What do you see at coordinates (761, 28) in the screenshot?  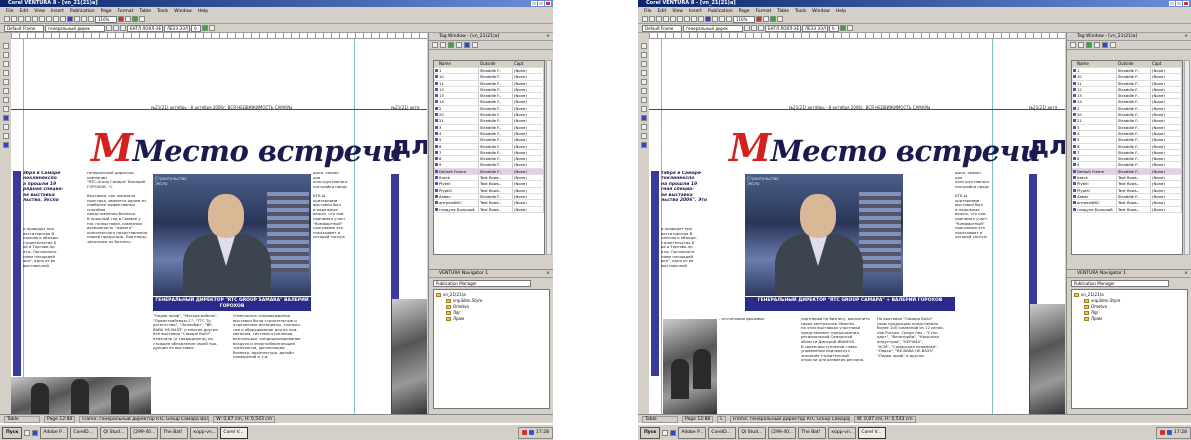 I see `underline-icon` at bounding box center [761, 28].